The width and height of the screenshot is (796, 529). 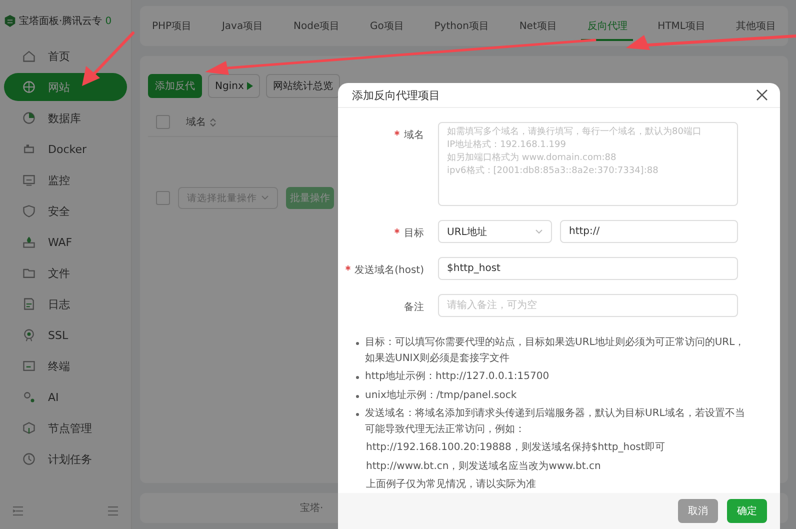 I want to click on globe-icon, so click(x=29, y=87).